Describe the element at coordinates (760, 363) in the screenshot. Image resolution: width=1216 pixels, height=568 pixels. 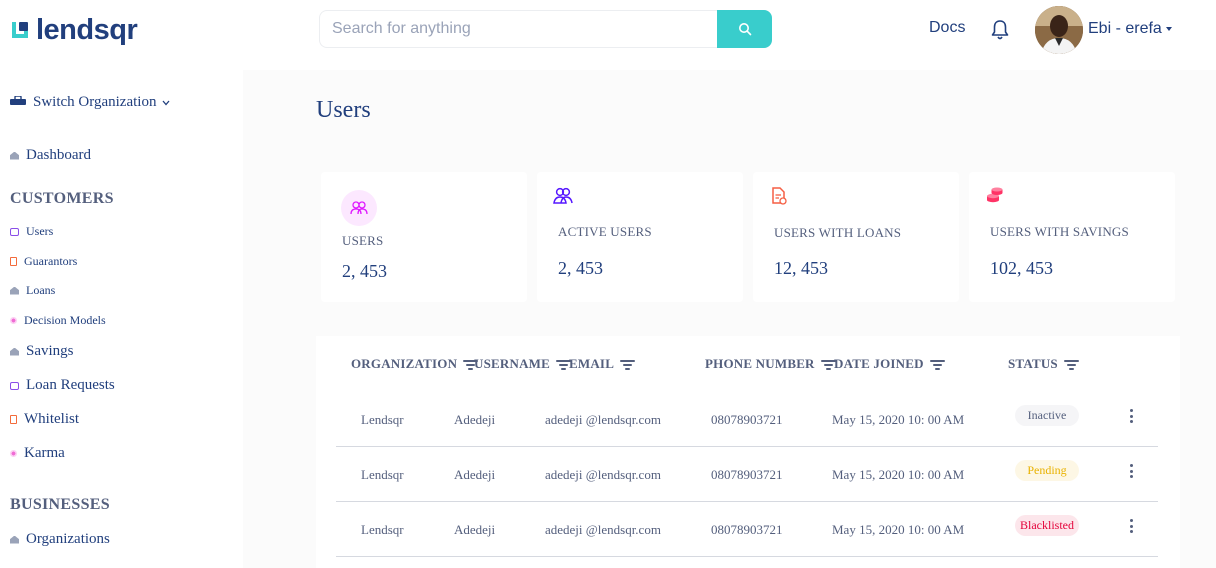
I see `column-header-label: PHONE NUMBER` at that location.